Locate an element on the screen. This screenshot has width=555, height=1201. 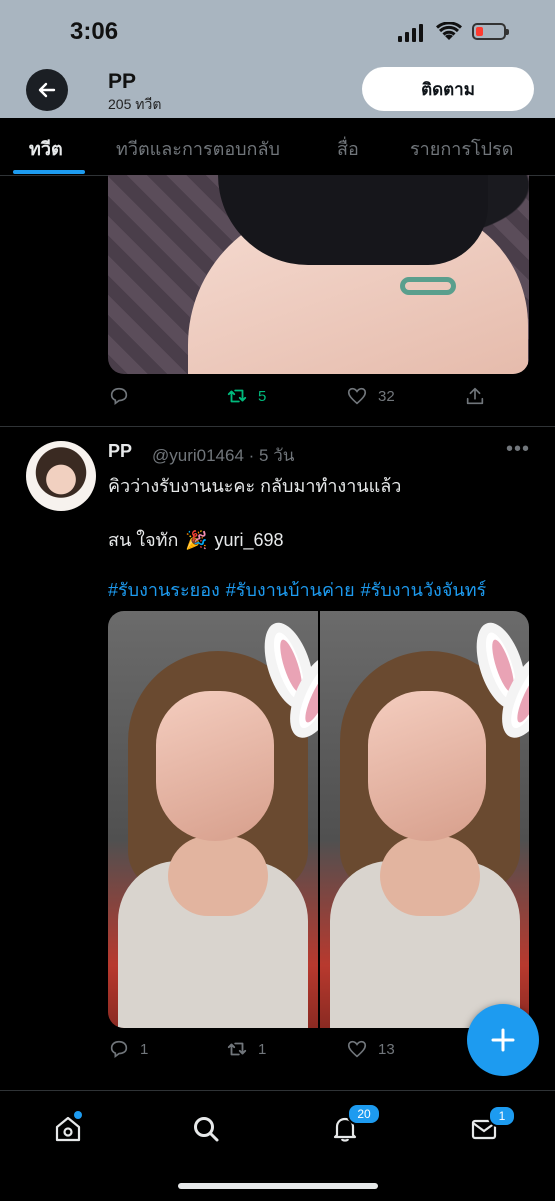
clock: 3:06 is located at coordinates (94, 31).